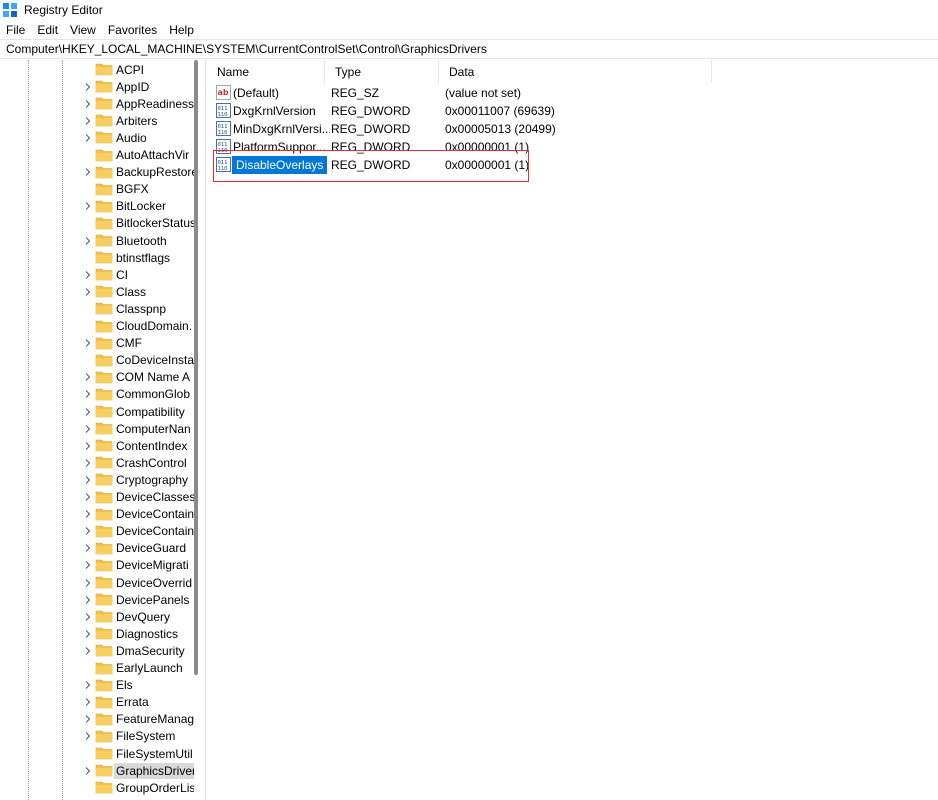  Describe the element at coordinates (15, 30) in the screenshot. I see `menu-file: File` at that location.